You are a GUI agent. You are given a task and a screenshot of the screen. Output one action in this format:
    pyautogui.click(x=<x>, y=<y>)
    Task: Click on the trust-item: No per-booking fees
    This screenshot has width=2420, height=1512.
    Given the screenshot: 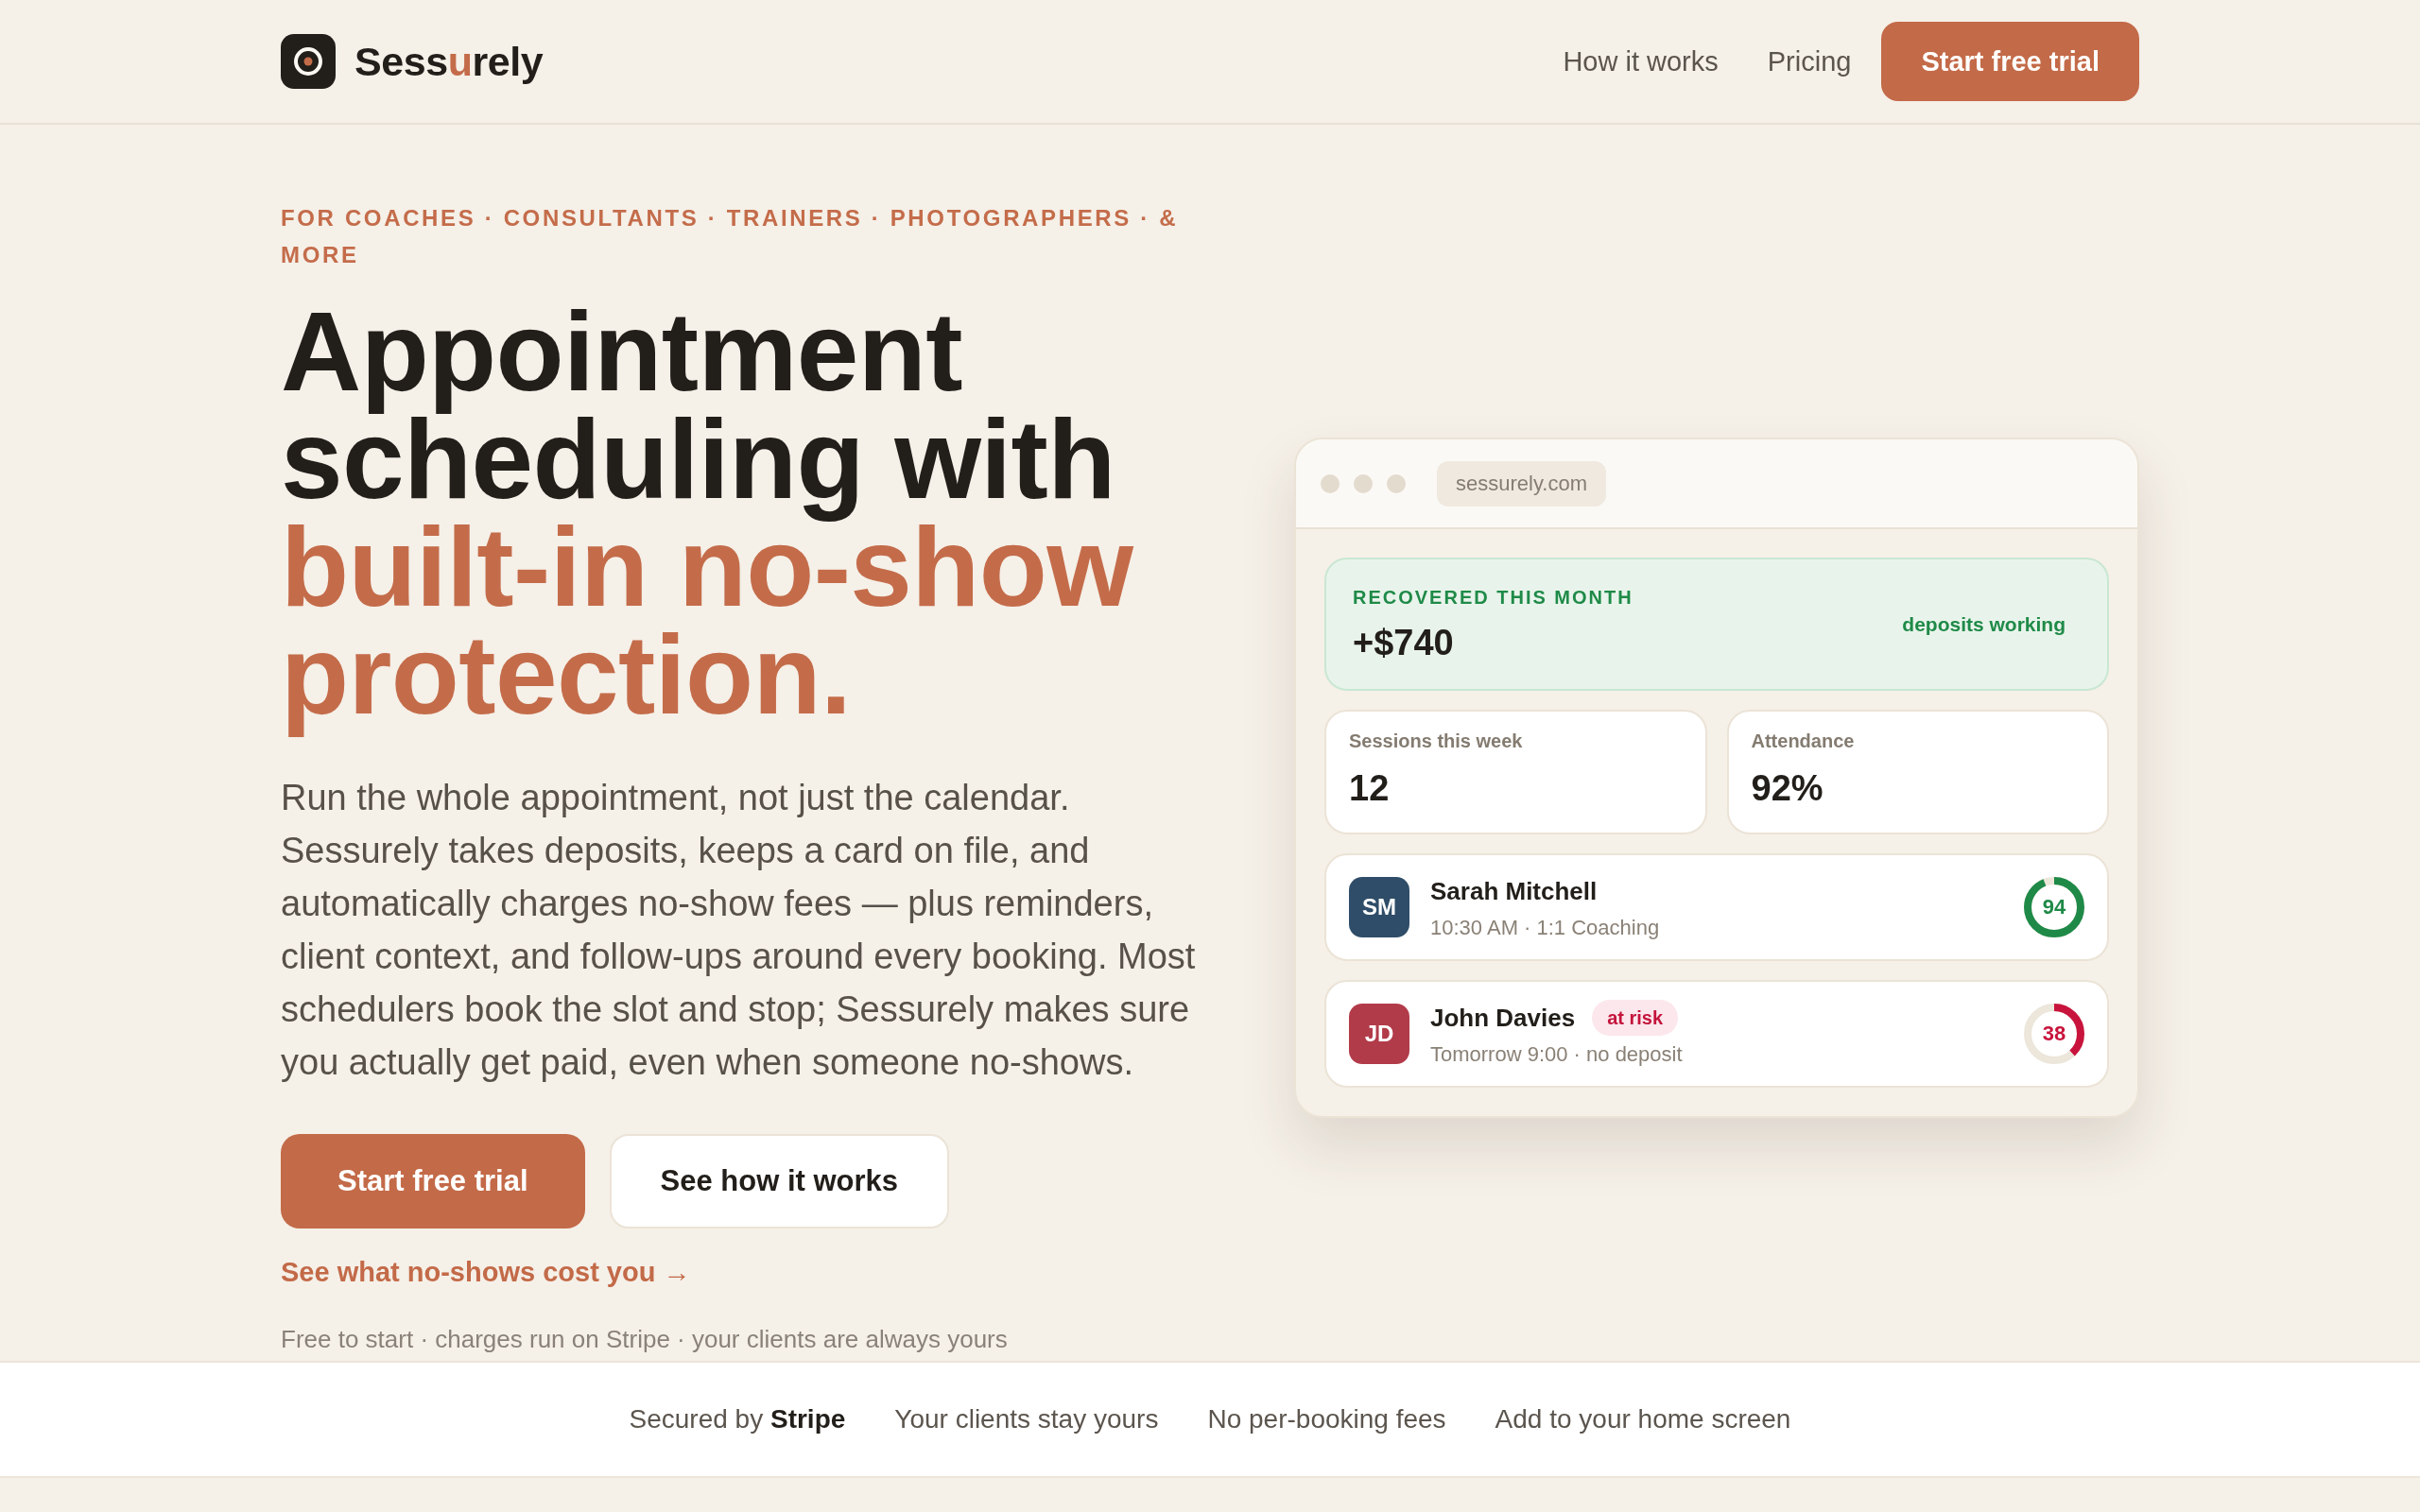 What is the action you would take?
    pyautogui.click(x=1326, y=1419)
    